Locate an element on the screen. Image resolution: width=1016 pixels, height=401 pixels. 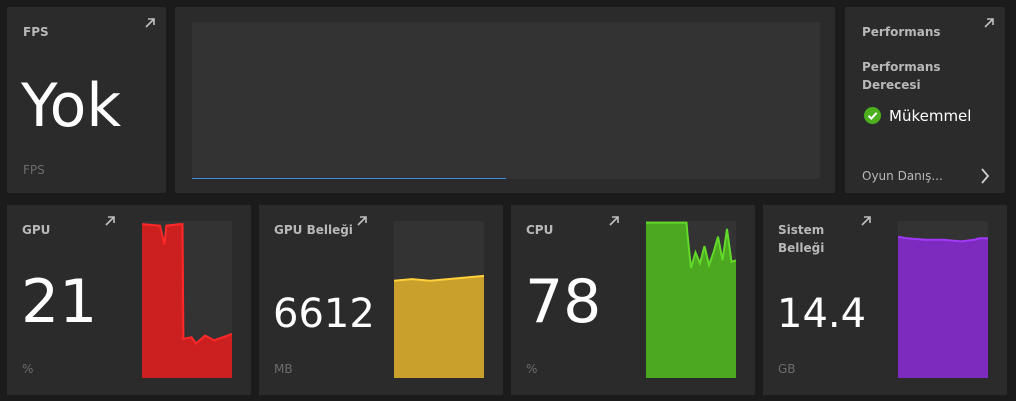
fps-unit: FPS is located at coordinates (34, 170).